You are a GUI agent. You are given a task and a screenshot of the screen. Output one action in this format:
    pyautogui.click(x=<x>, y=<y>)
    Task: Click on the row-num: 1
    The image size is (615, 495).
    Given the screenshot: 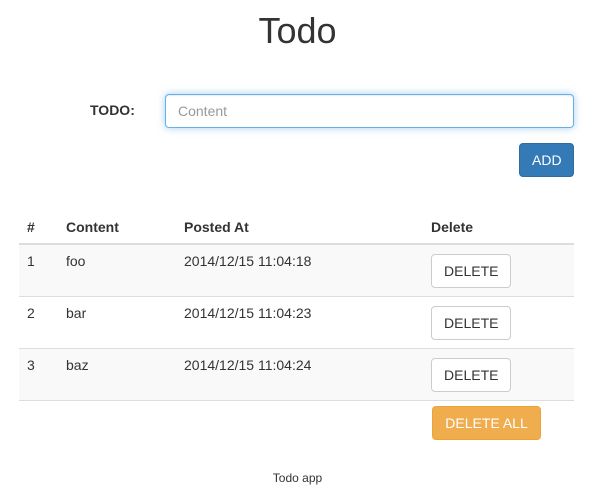 What is the action you would take?
    pyautogui.click(x=38, y=270)
    